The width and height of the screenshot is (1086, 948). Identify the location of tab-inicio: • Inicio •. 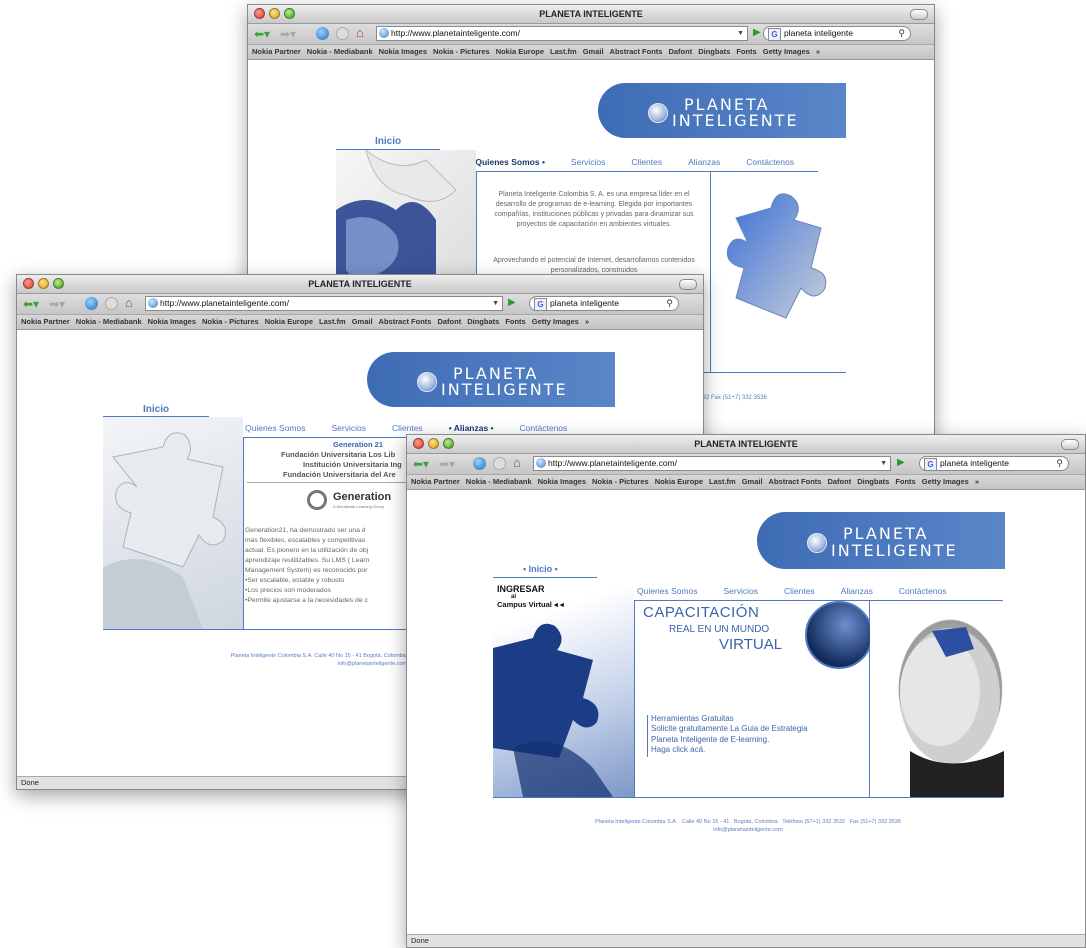
(540, 569).